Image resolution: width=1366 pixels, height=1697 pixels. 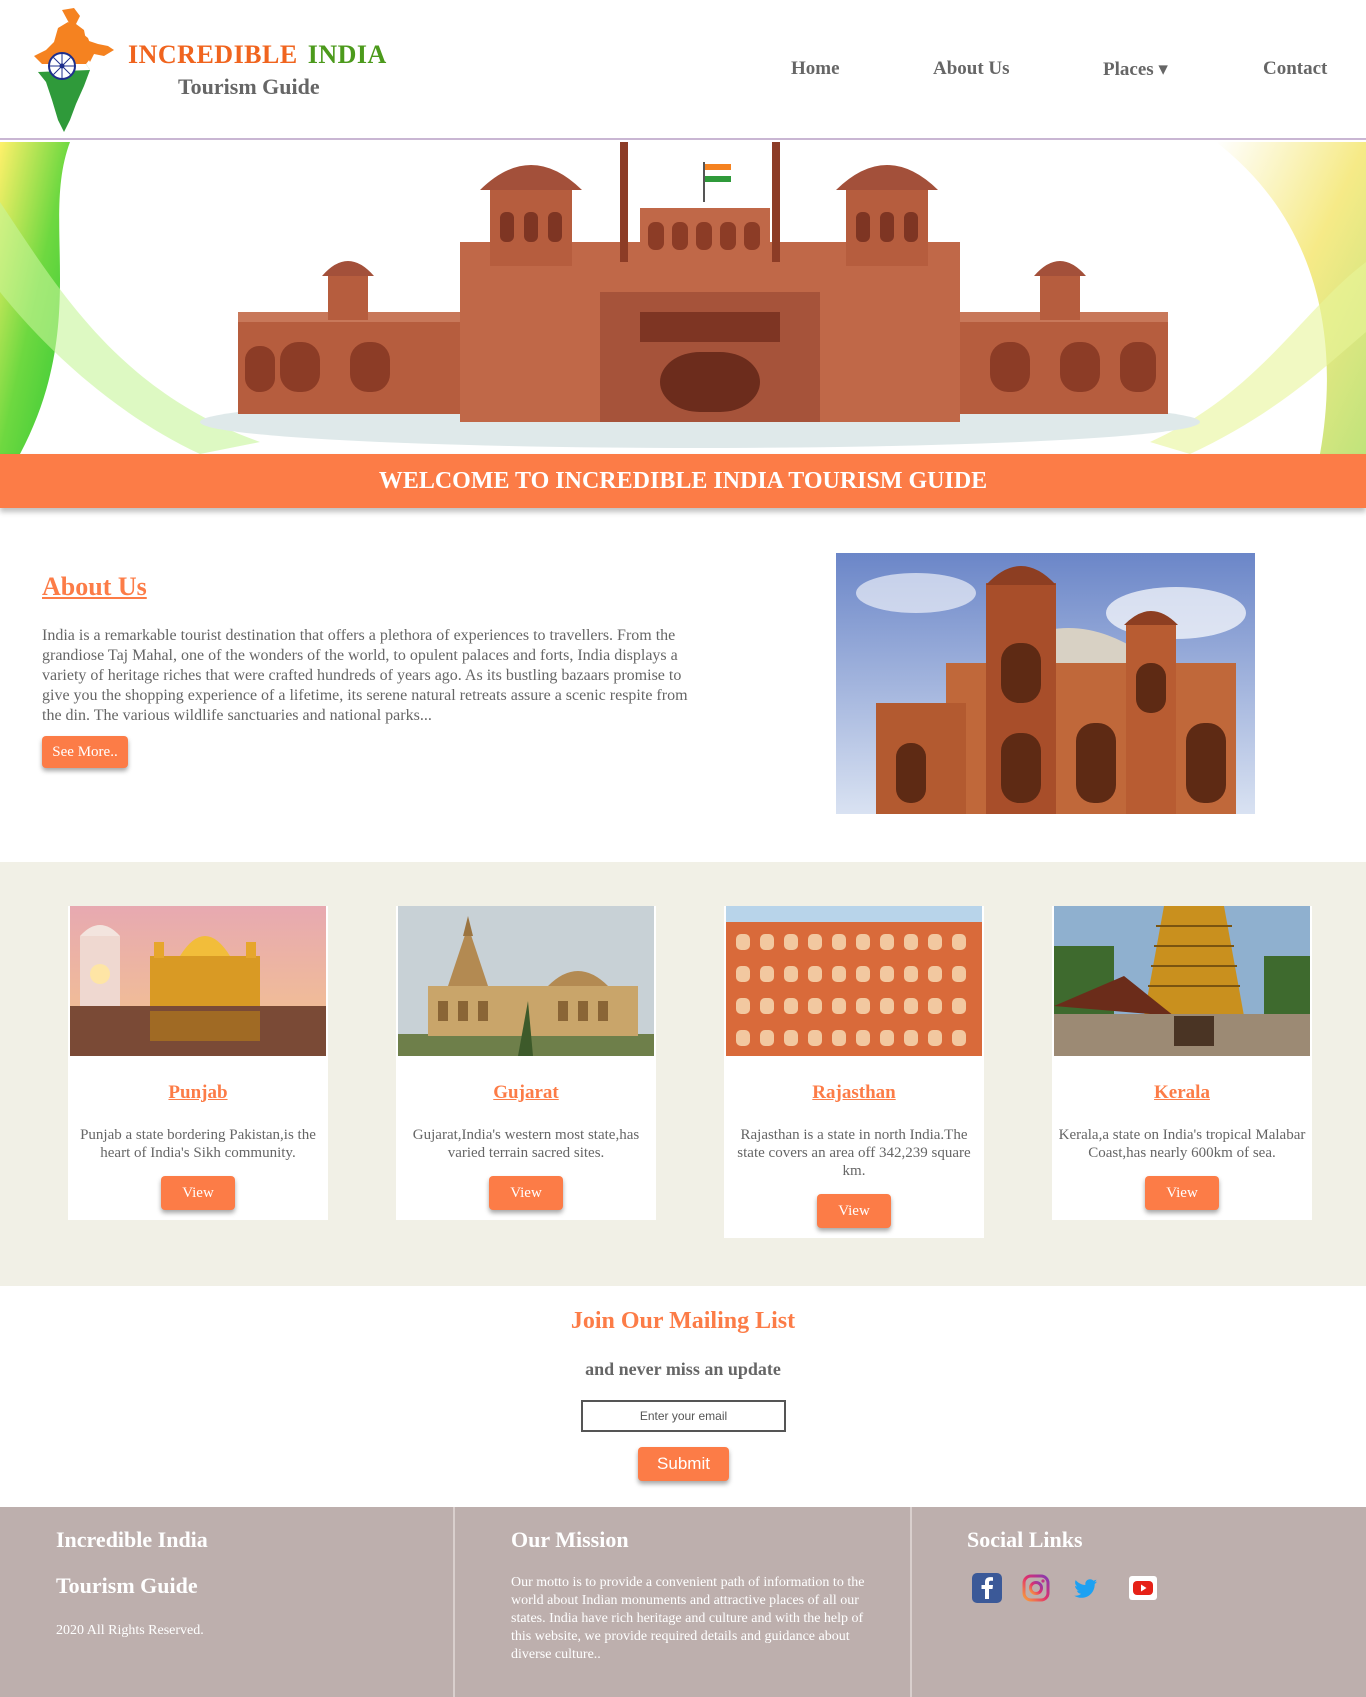 What do you see at coordinates (74, 71) in the screenshot?
I see `india-map-logo` at bounding box center [74, 71].